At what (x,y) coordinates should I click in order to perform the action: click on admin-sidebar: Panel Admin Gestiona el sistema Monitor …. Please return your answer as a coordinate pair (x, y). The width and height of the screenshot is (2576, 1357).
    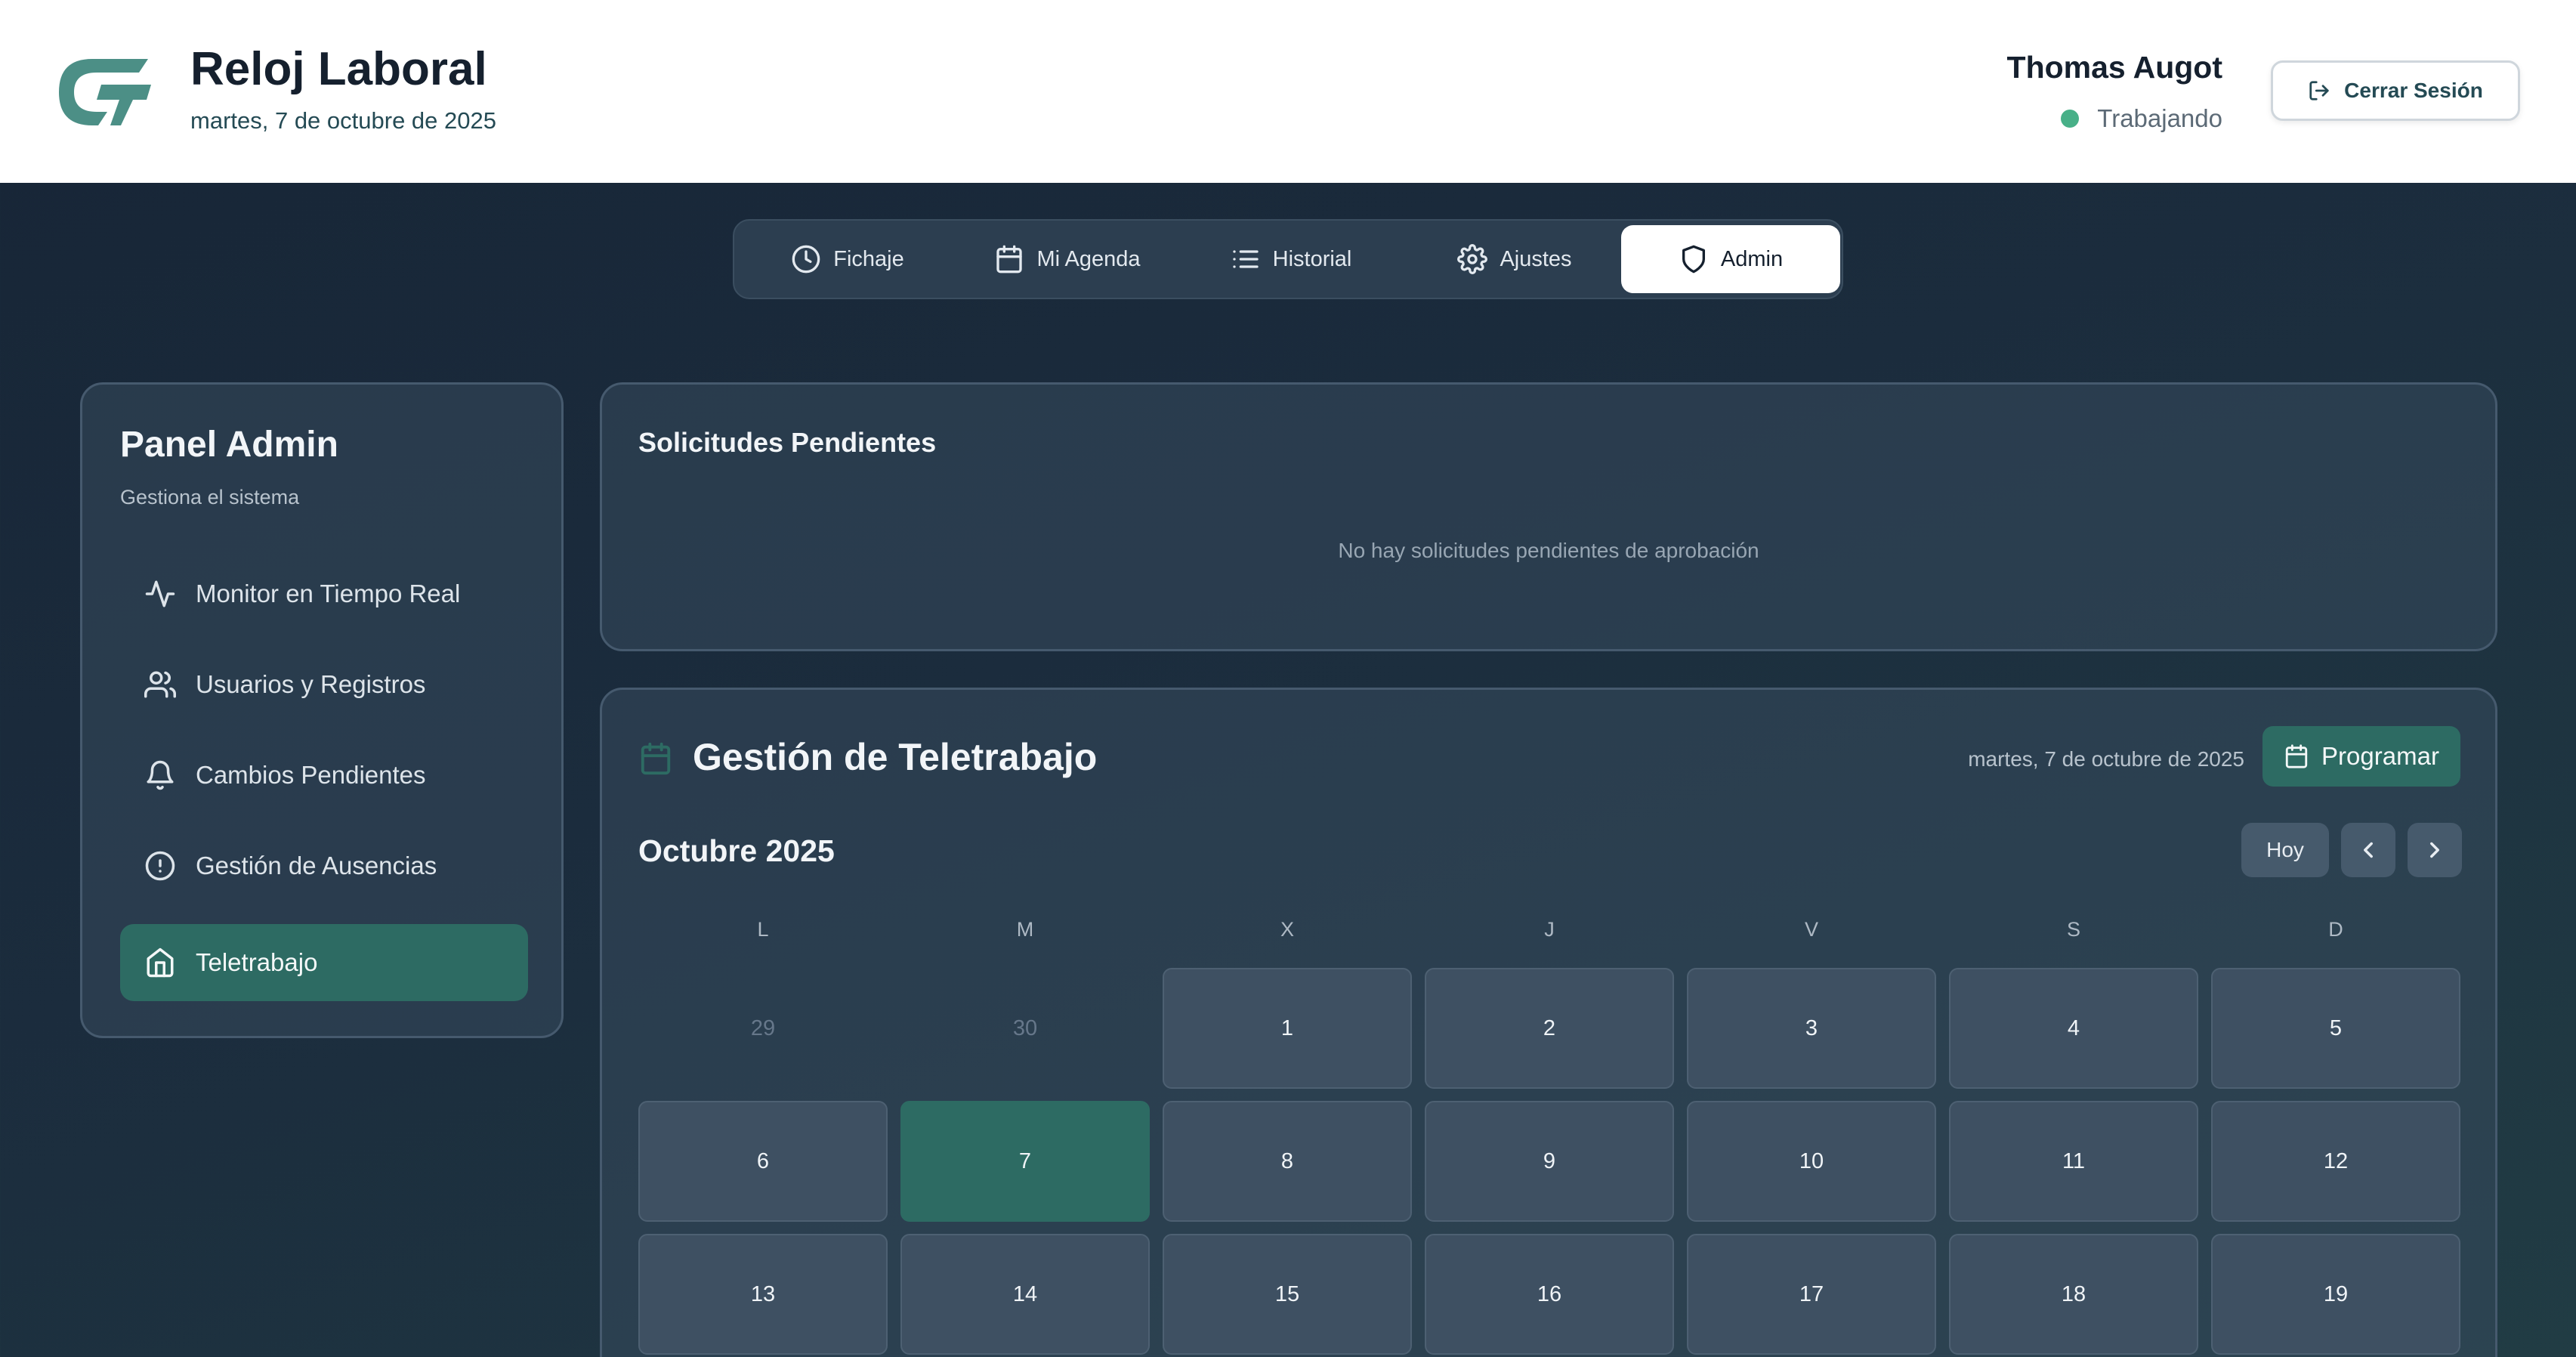
    Looking at the image, I should click on (322, 710).